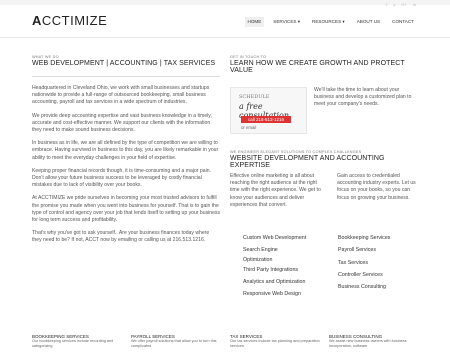 The image size is (450, 360). Describe the element at coordinates (254, 22) in the screenshot. I see `nav-home: HOME` at that location.